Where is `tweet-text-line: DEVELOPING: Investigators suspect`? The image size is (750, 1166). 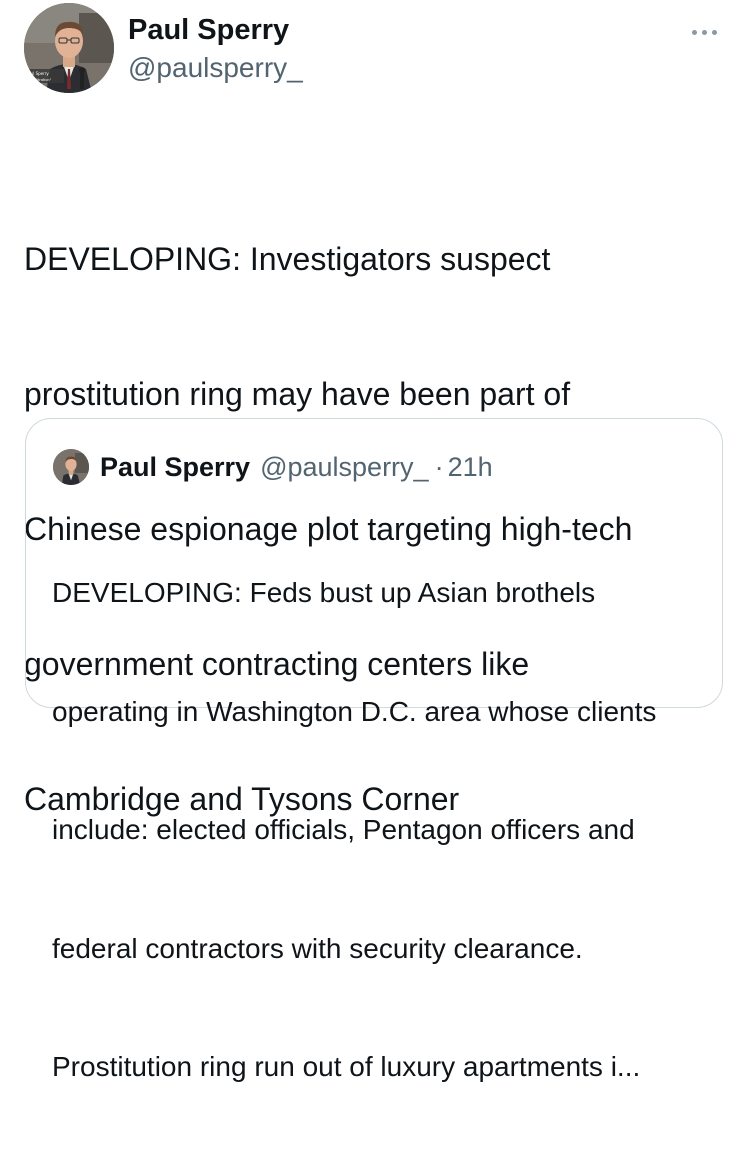
tweet-text-line: DEVELOPING: Investigators suspect is located at coordinates (287, 259).